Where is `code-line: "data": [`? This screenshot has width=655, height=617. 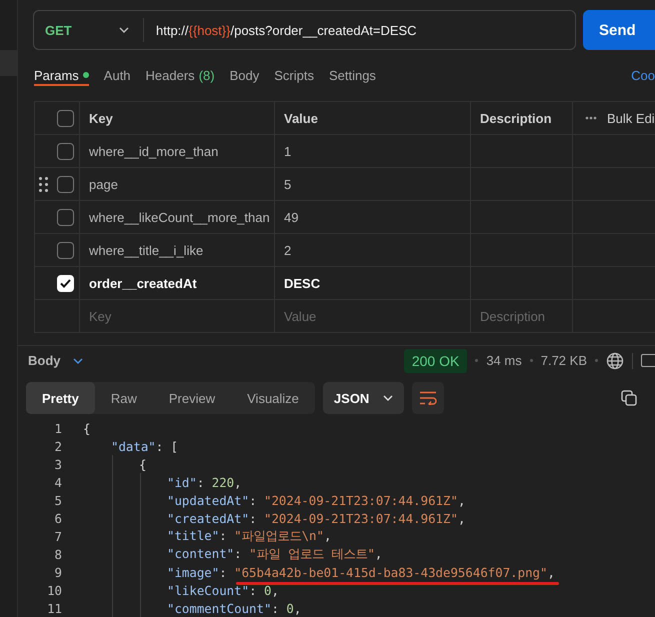
code-line: "data": [ is located at coordinates (144, 446).